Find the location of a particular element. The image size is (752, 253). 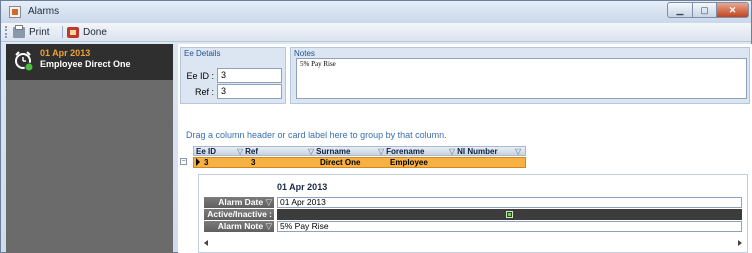

alarm-item-name: Employee Direct One is located at coordinates (85, 64).